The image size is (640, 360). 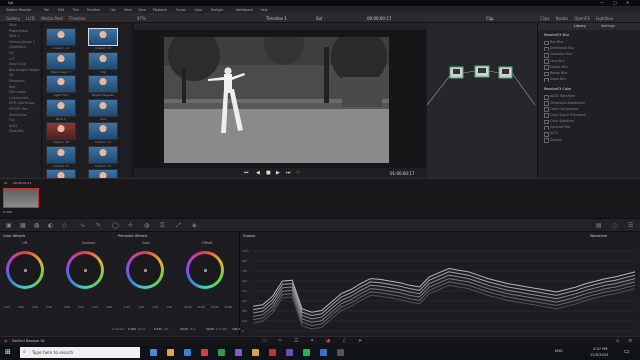 I want to click on camera-raw-icon: ▣, so click(x=9, y=225).